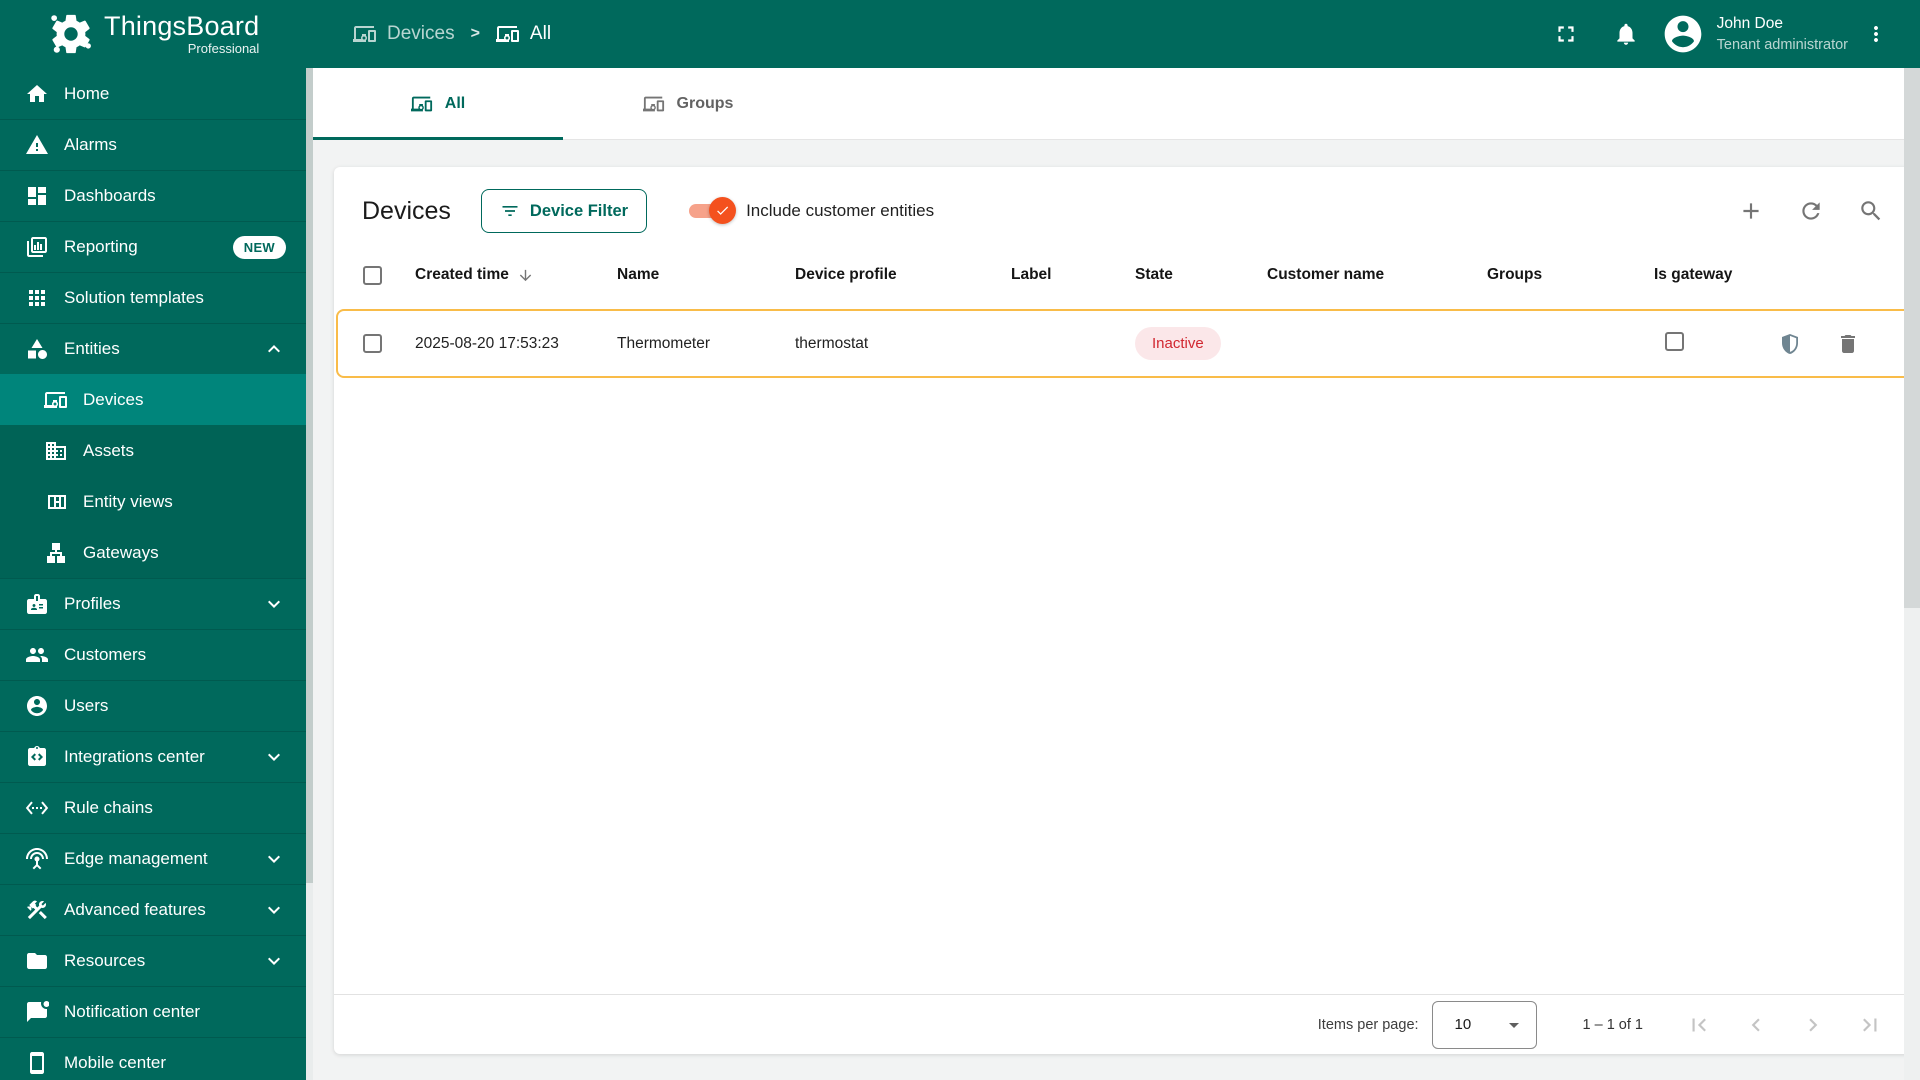 This screenshot has width=1920, height=1080. What do you see at coordinates (372, 275) in the screenshot?
I see `select-all-checkbox` at bounding box center [372, 275].